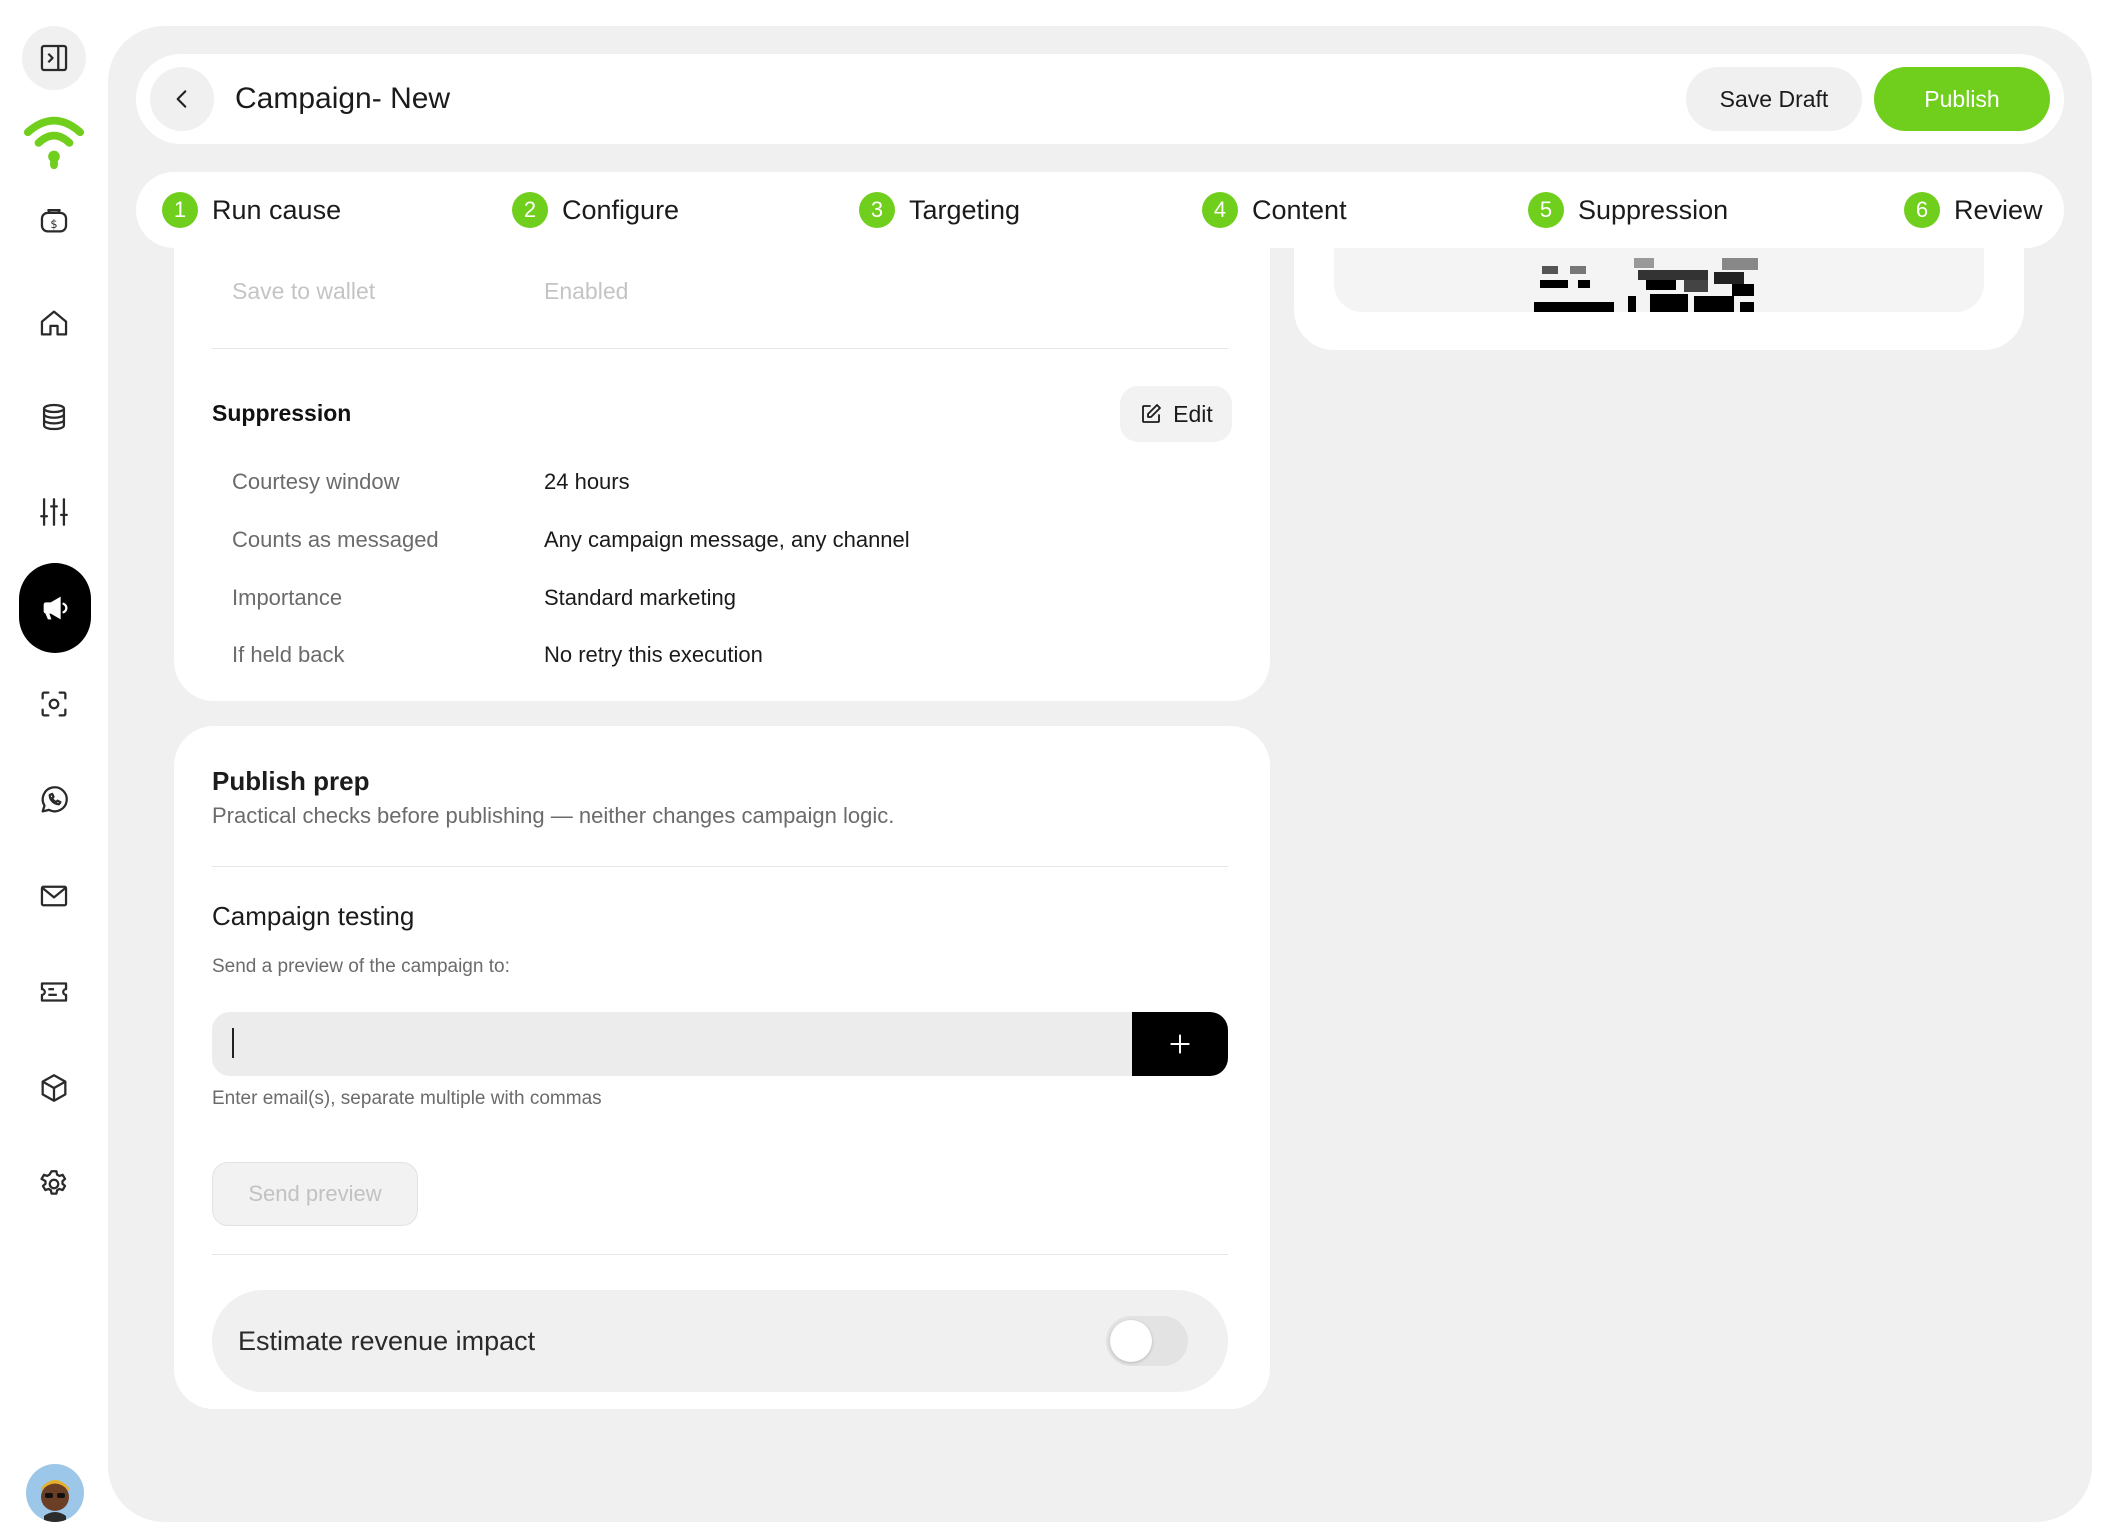 The width and height of the screenshot is (2108, 1540). I want to click on edit-suppression-button: Edit, so click(1176, 414).